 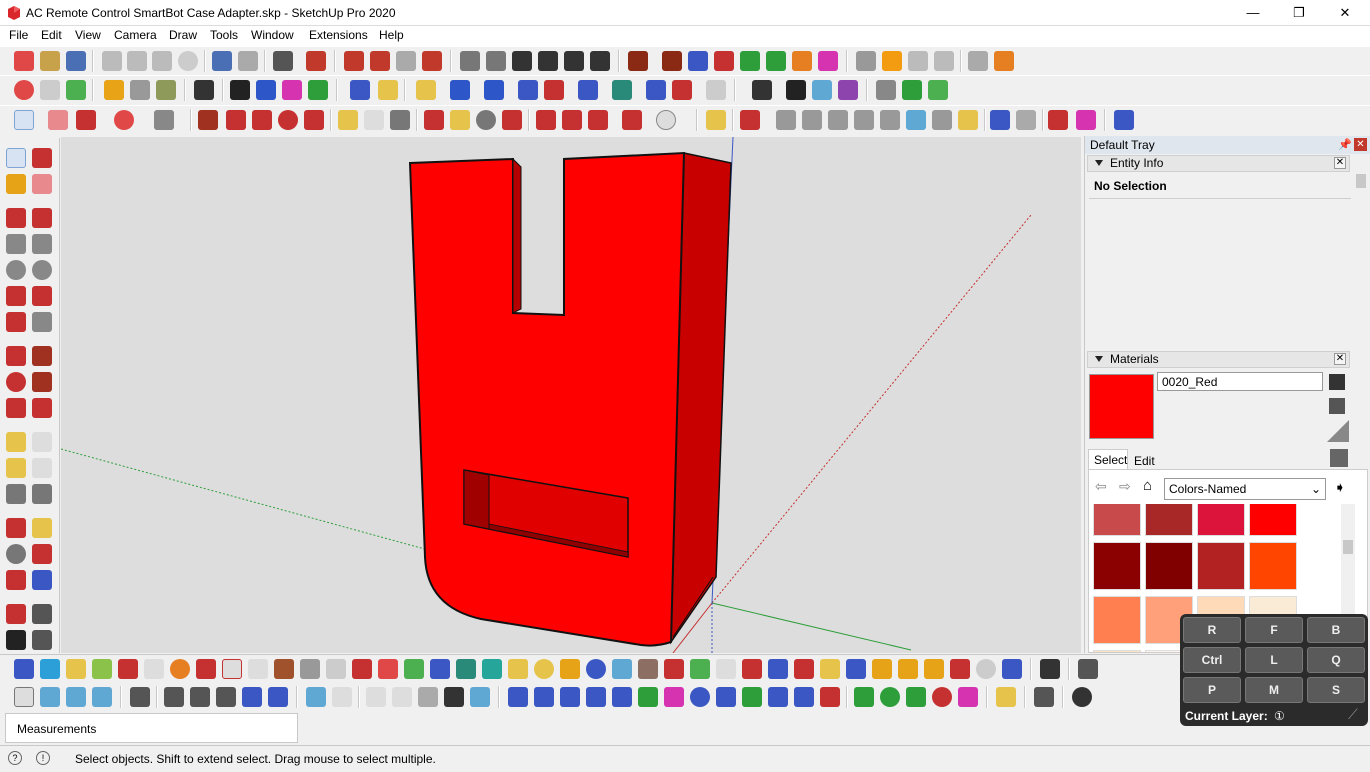 What do you see at coordinates (1337, 382) in the screenshot?
I see `create-material-icon` at bounding box center [1337, 382].